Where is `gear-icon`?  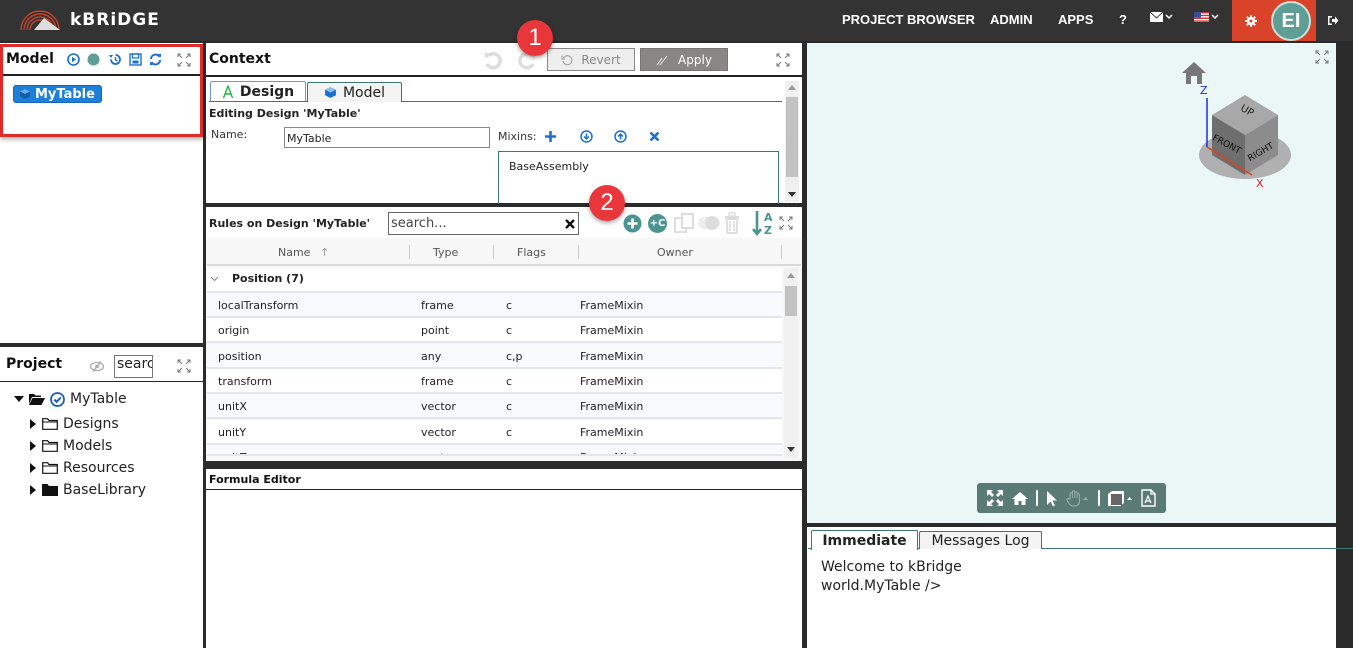 gear-icon is located at coordinates (1251, 21).